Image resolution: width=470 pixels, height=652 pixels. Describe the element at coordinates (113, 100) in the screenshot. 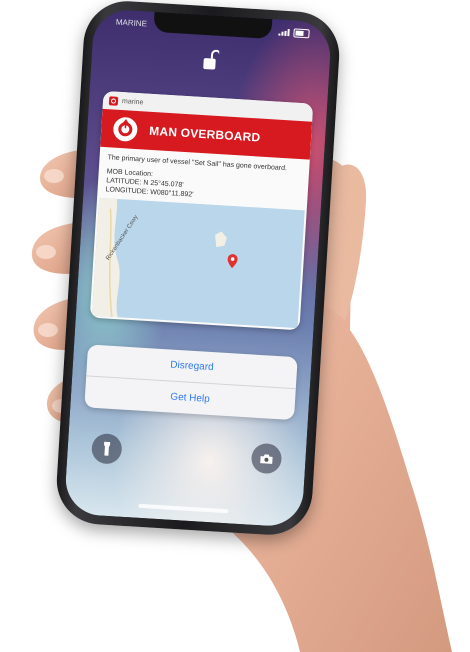

I see `app-icon` at that location.